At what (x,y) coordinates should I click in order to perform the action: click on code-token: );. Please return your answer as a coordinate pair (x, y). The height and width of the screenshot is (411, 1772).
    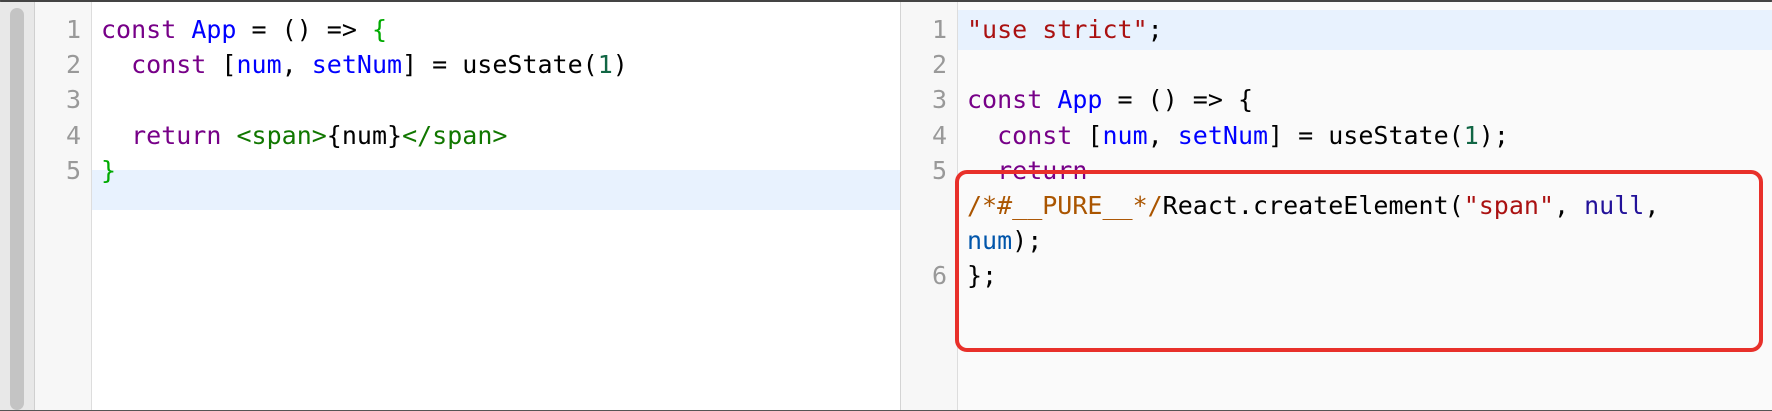
    Looking at the image, I should click on (1493, 135).